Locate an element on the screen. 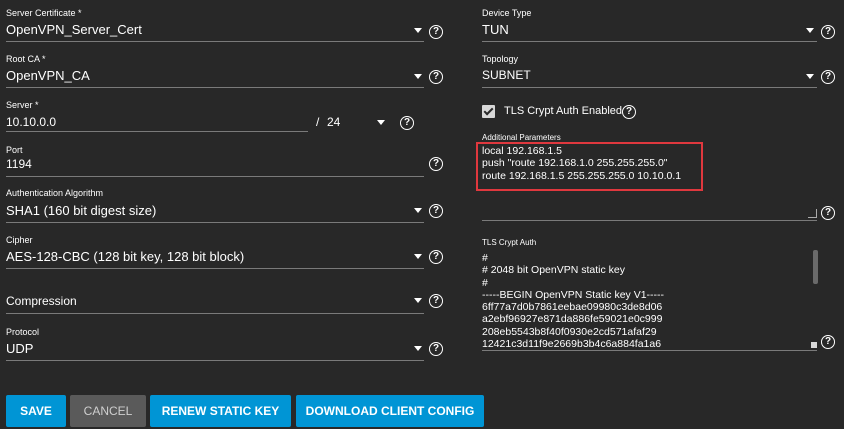 The width and height of the screenshot is (844, 429). protocol-underline is located at coordinates (215, 360).